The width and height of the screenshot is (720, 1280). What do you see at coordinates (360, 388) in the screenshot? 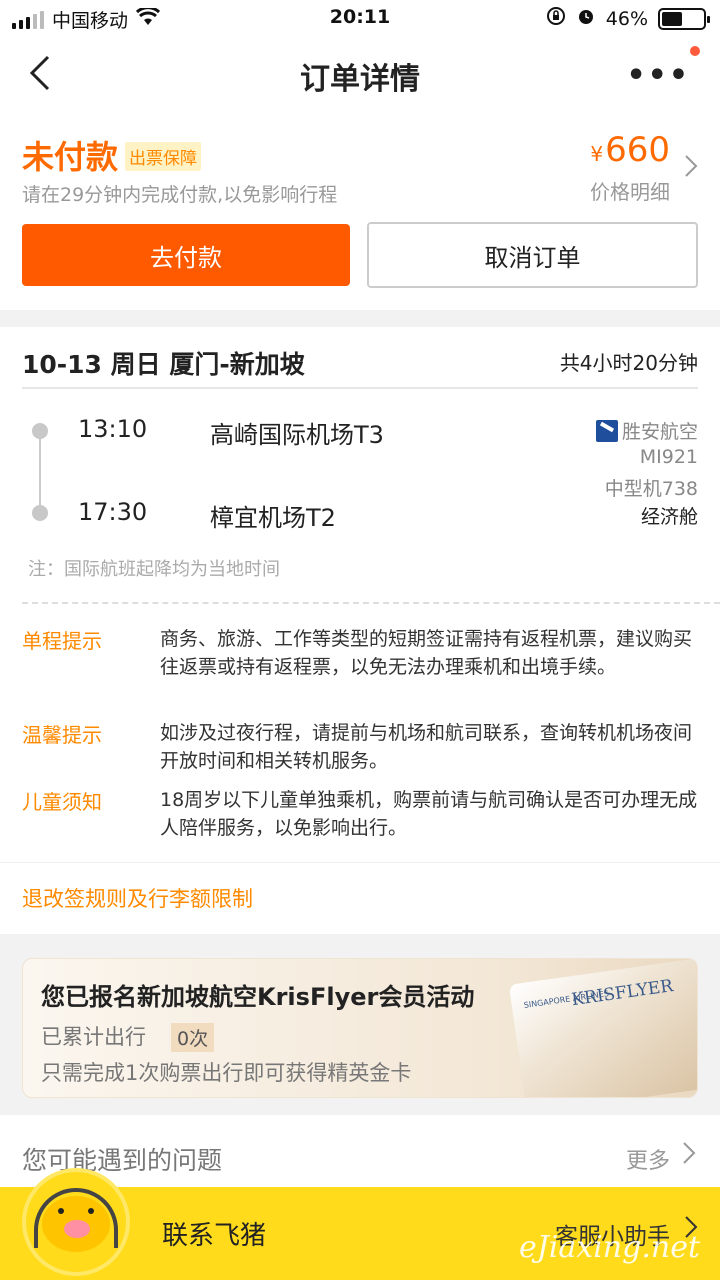
I see `divider` at bounding box center [360, 388].